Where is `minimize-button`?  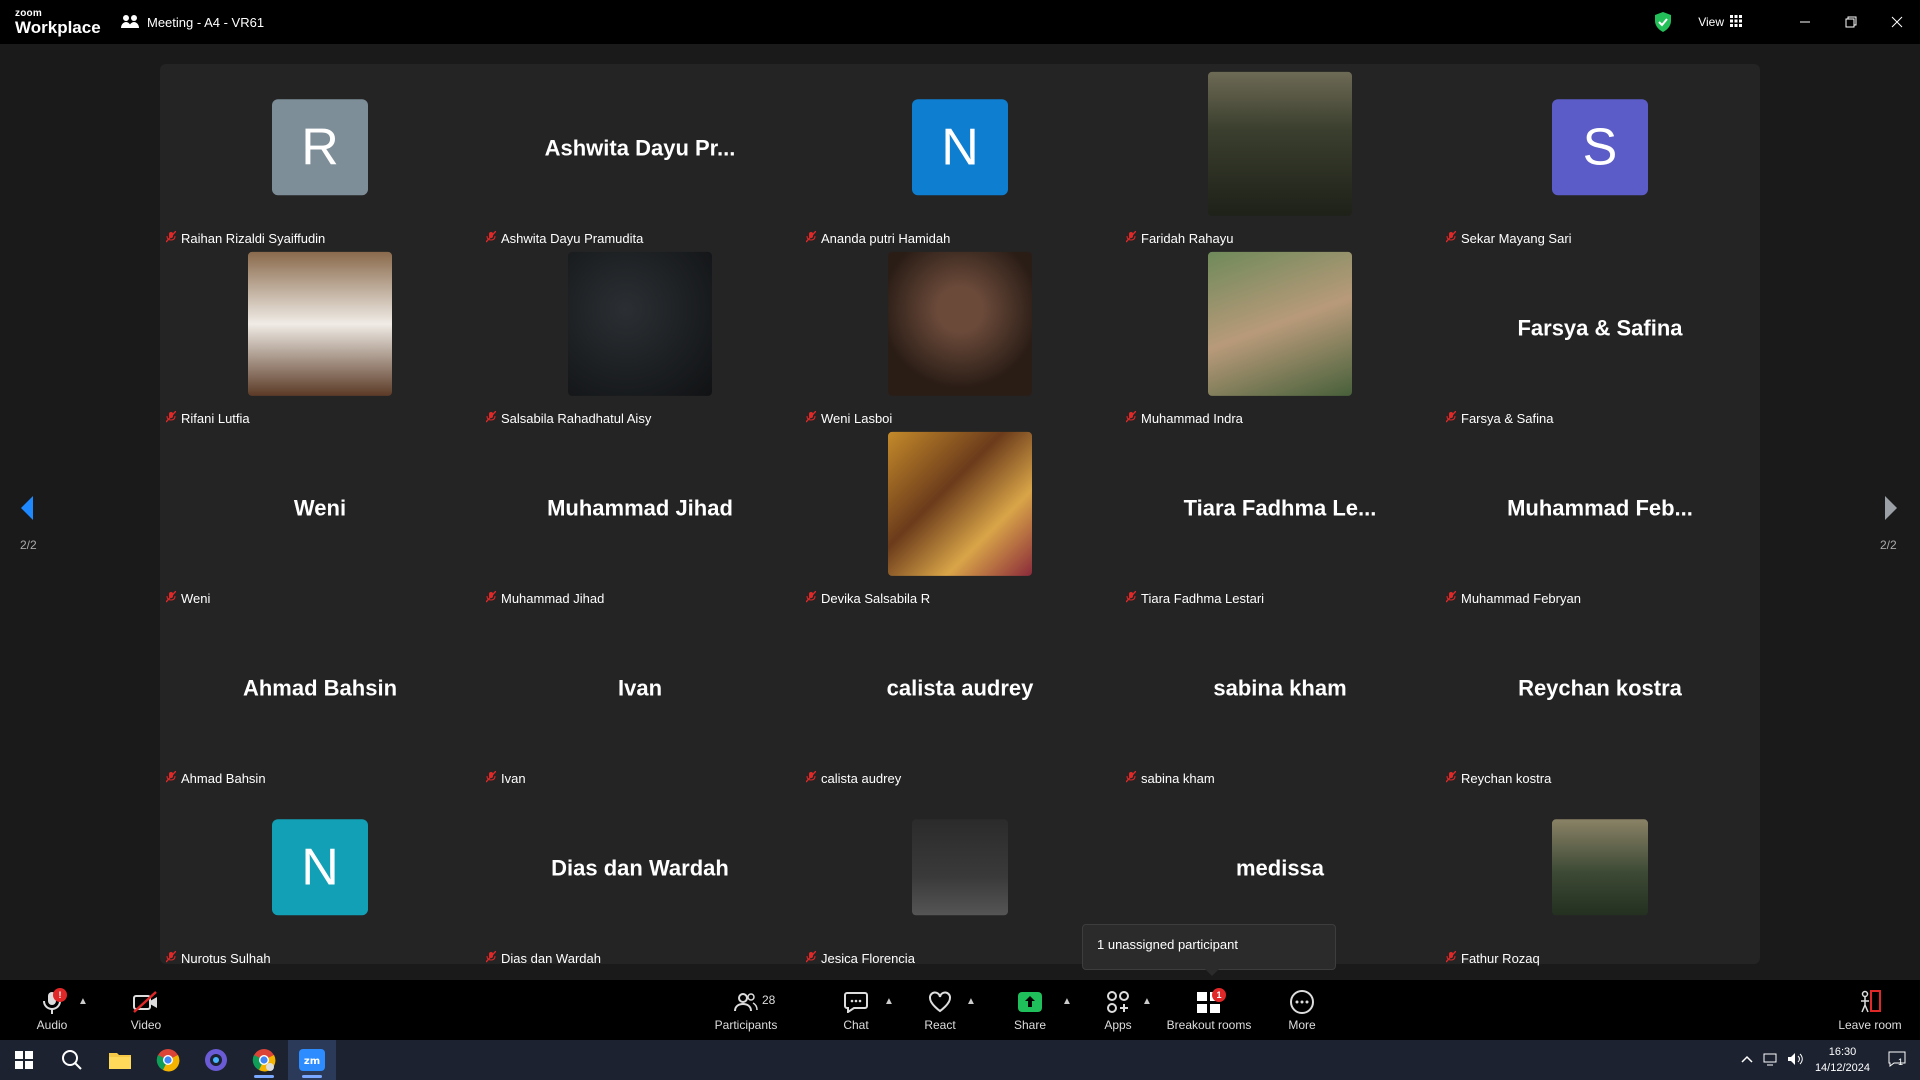
minimize-button is located at coordinates (1805, 22).